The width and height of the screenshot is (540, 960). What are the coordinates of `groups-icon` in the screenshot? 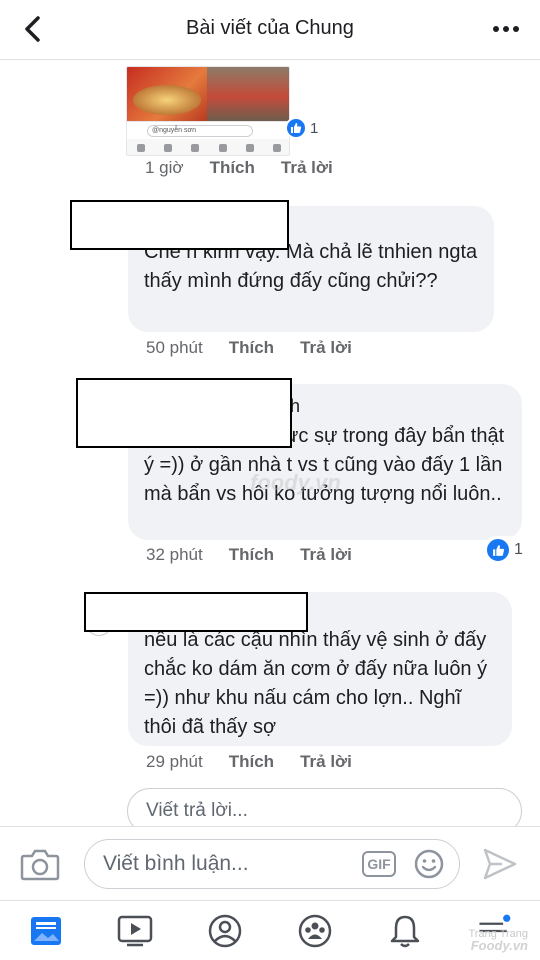 It's located at (315, 931).